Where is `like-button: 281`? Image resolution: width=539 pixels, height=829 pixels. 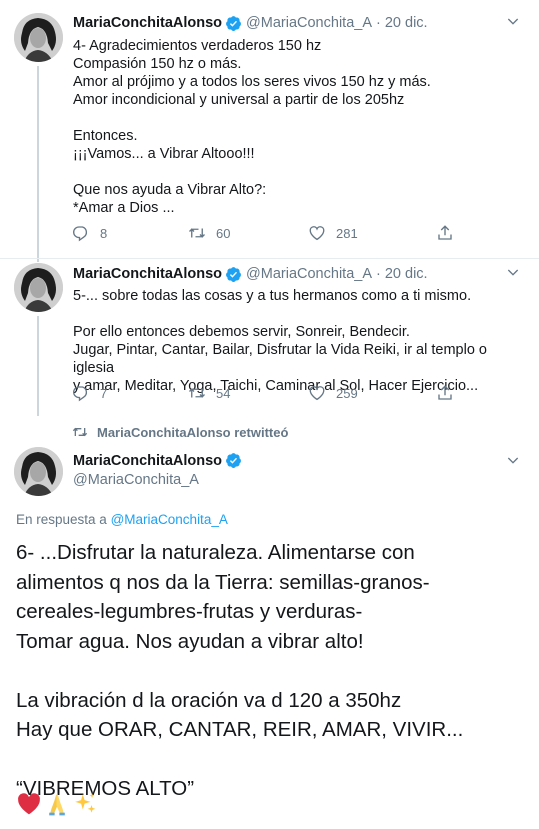
like-button: 281 is located at coordinates (333, 233).